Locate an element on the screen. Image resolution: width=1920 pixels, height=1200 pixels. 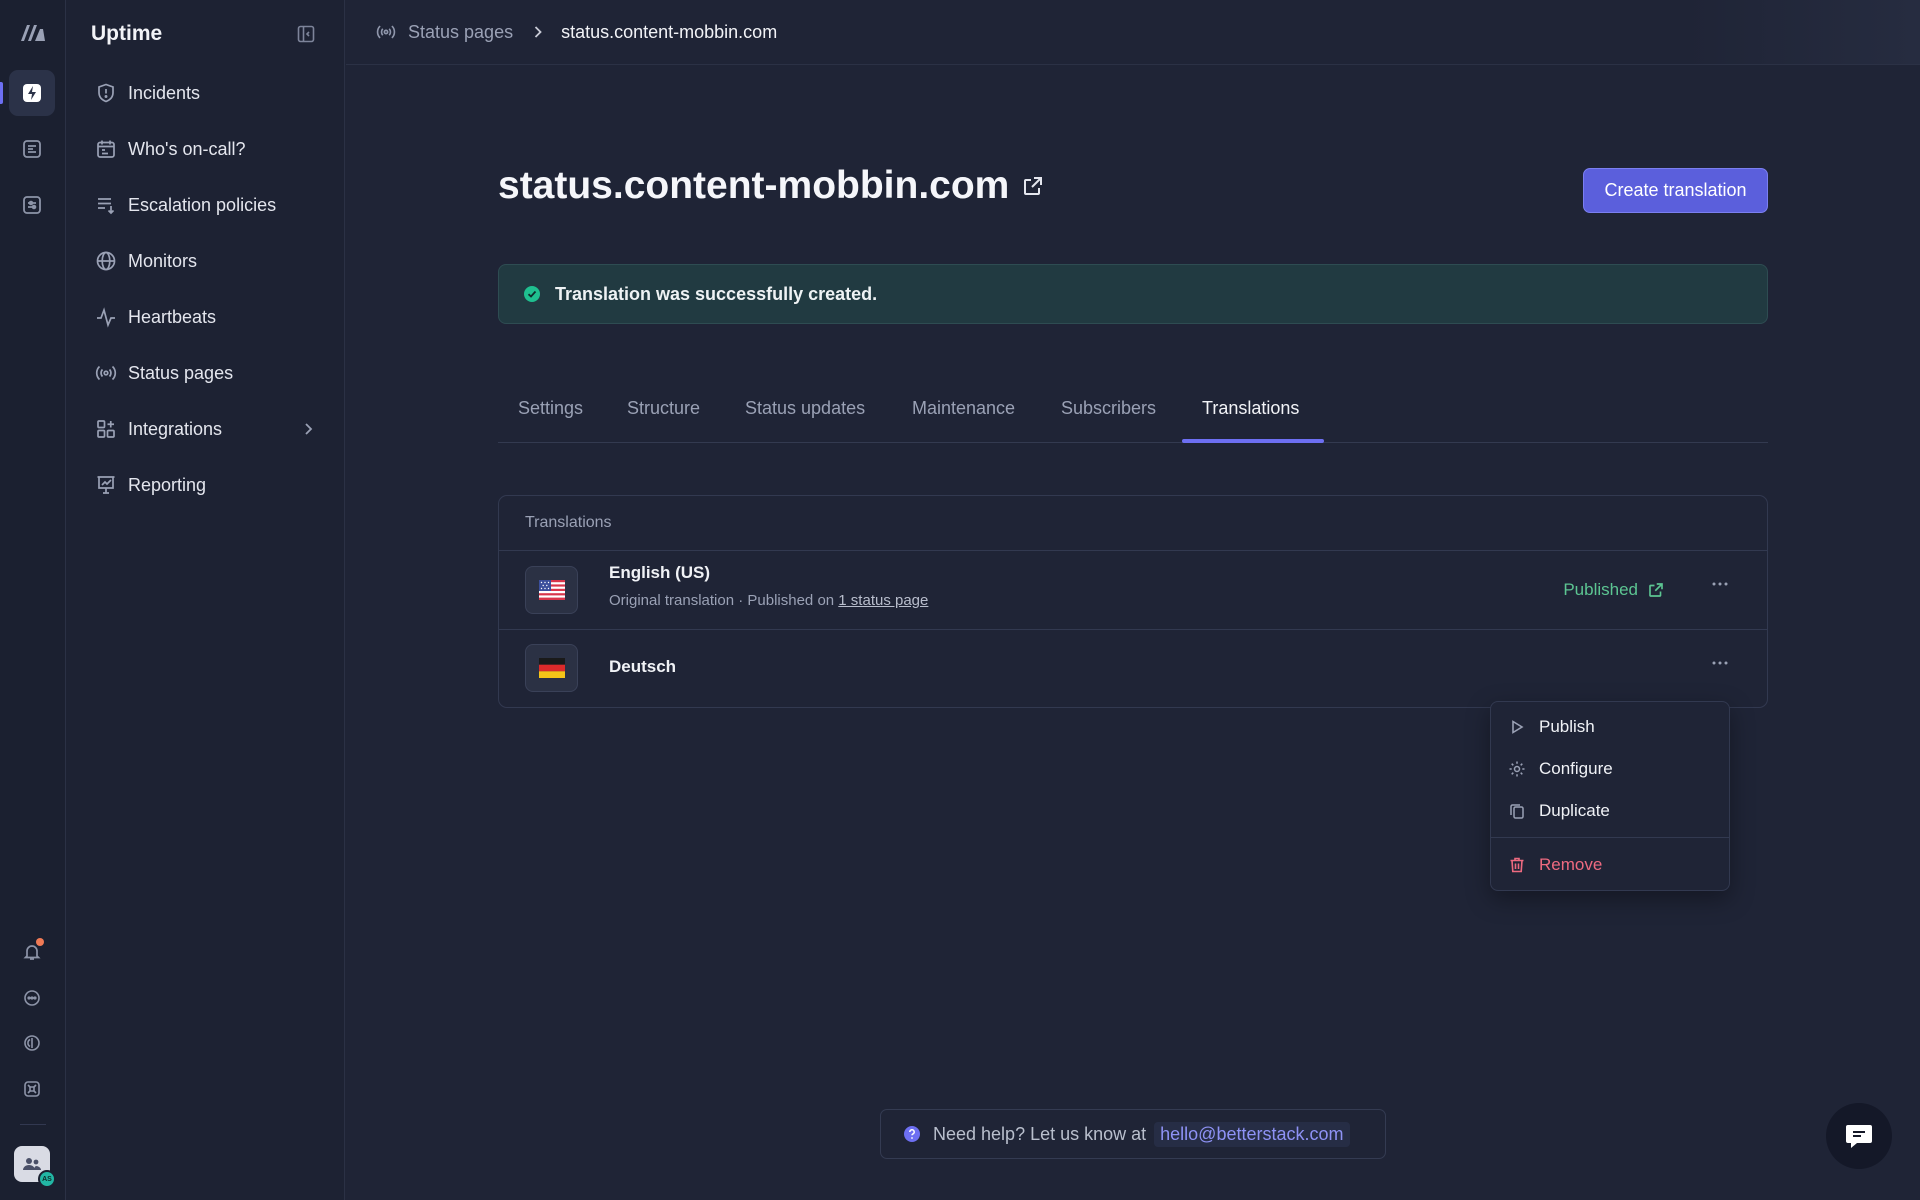
help-text: Need help? Let us know at is located at coordinates (1040, 1133).